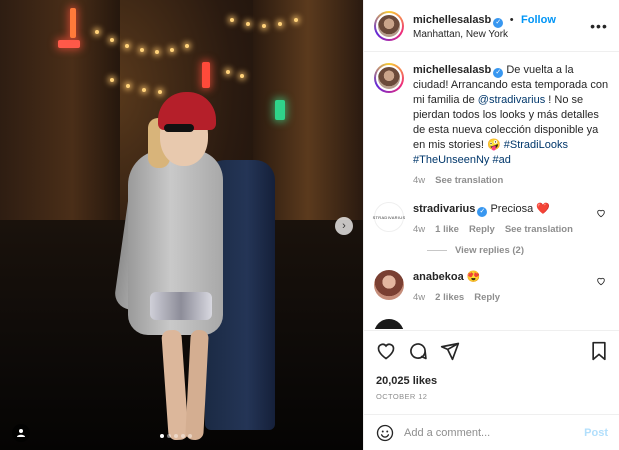  What do you see at coordinates (447, 229) in the screenshot?
I see `comment-likes-link: 1 like` at bounding box center [447, 229].